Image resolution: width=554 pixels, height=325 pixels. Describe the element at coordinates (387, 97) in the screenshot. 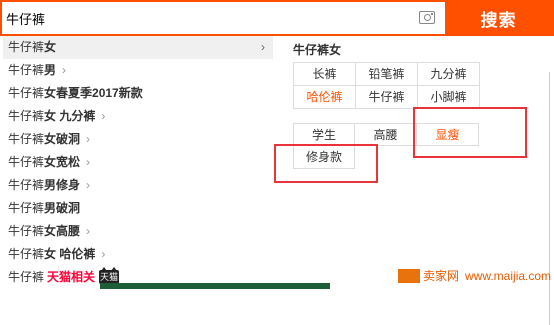

I see `tag-item: 牛仔裤` at that location.